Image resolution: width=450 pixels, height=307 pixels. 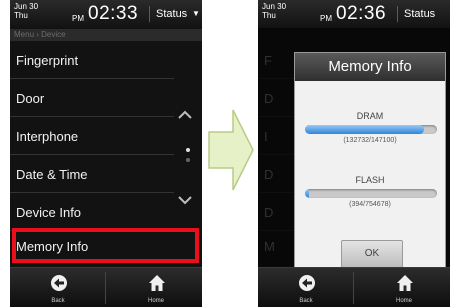 I want to click on transition-arrow-icon, so click(x=231, y=150).